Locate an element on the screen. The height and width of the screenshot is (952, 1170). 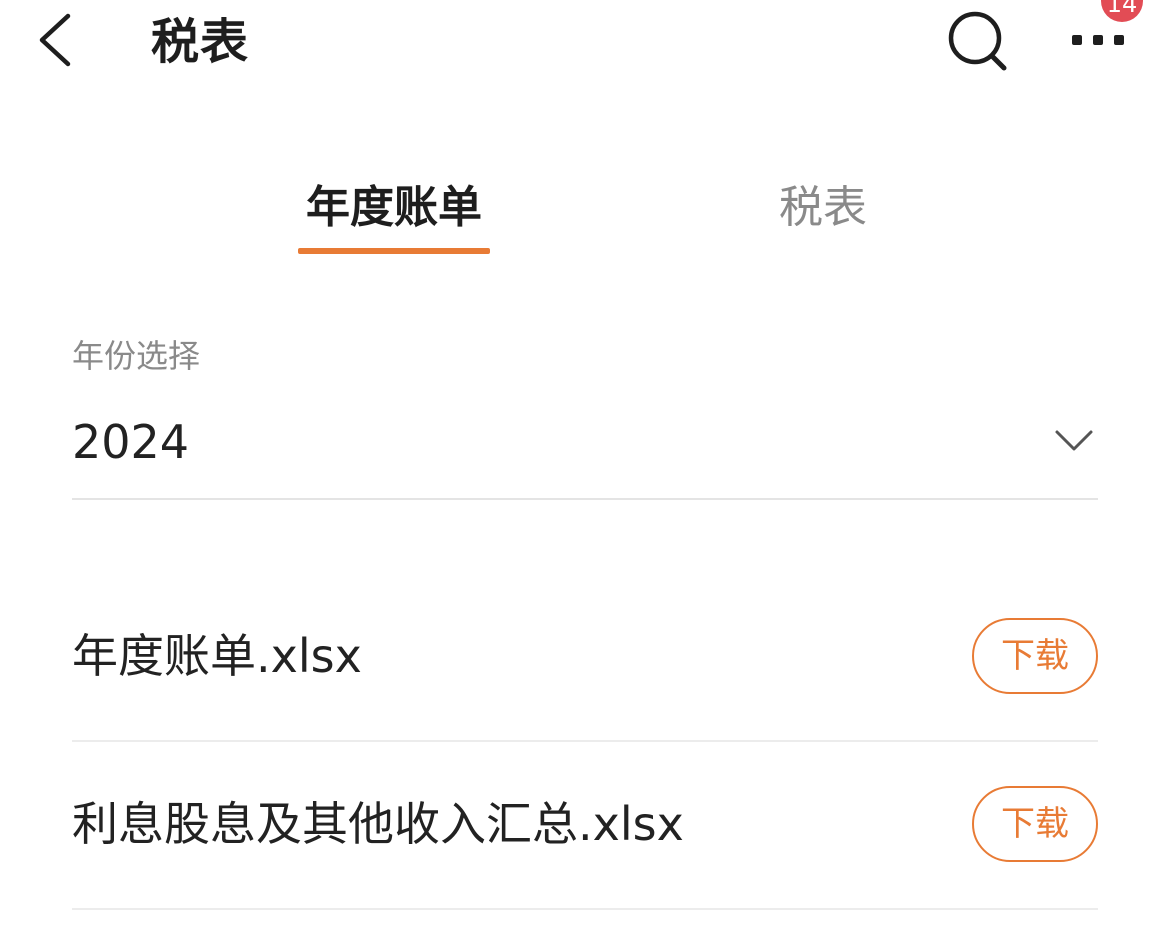
year-select-label: 年份选择 is located at coordinates (136, 356).